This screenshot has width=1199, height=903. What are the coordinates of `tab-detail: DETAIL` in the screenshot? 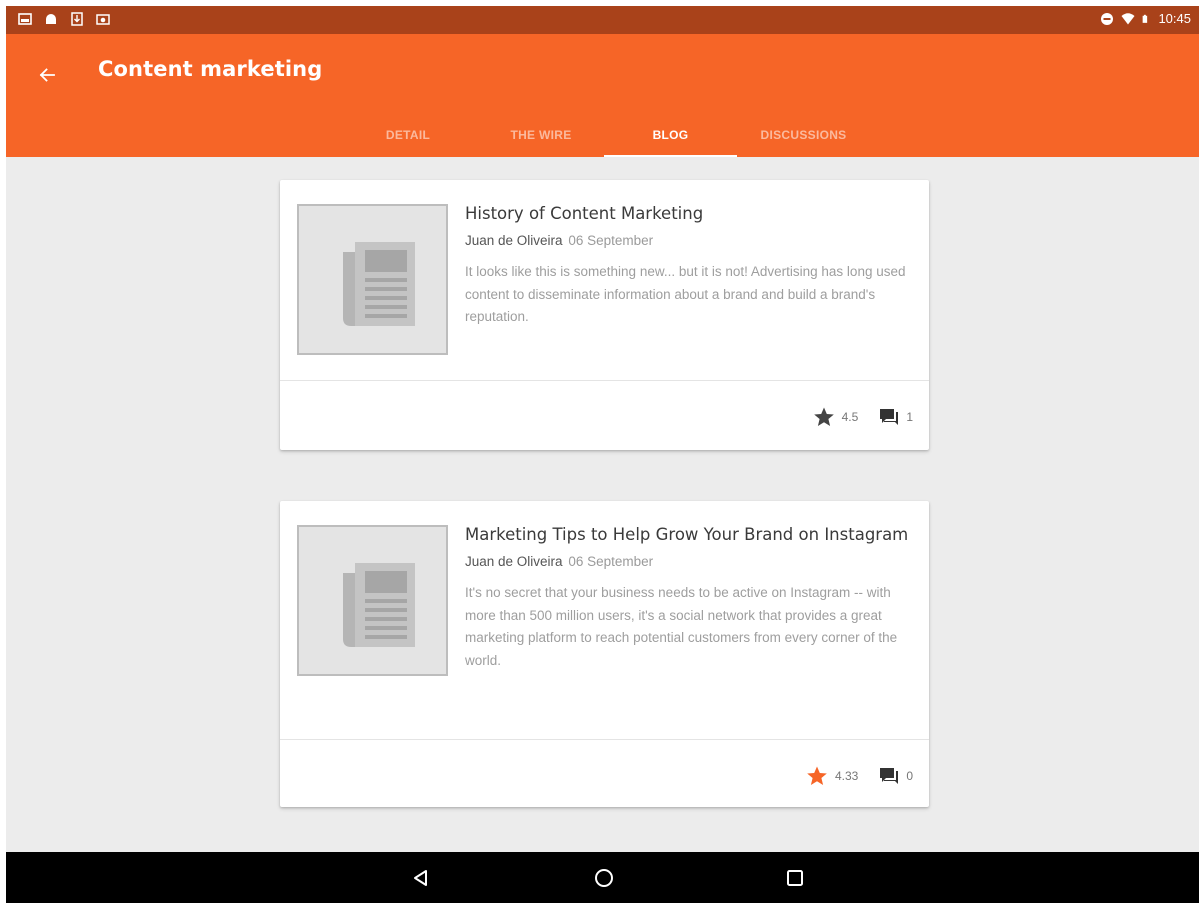 It's located at (408, 134).